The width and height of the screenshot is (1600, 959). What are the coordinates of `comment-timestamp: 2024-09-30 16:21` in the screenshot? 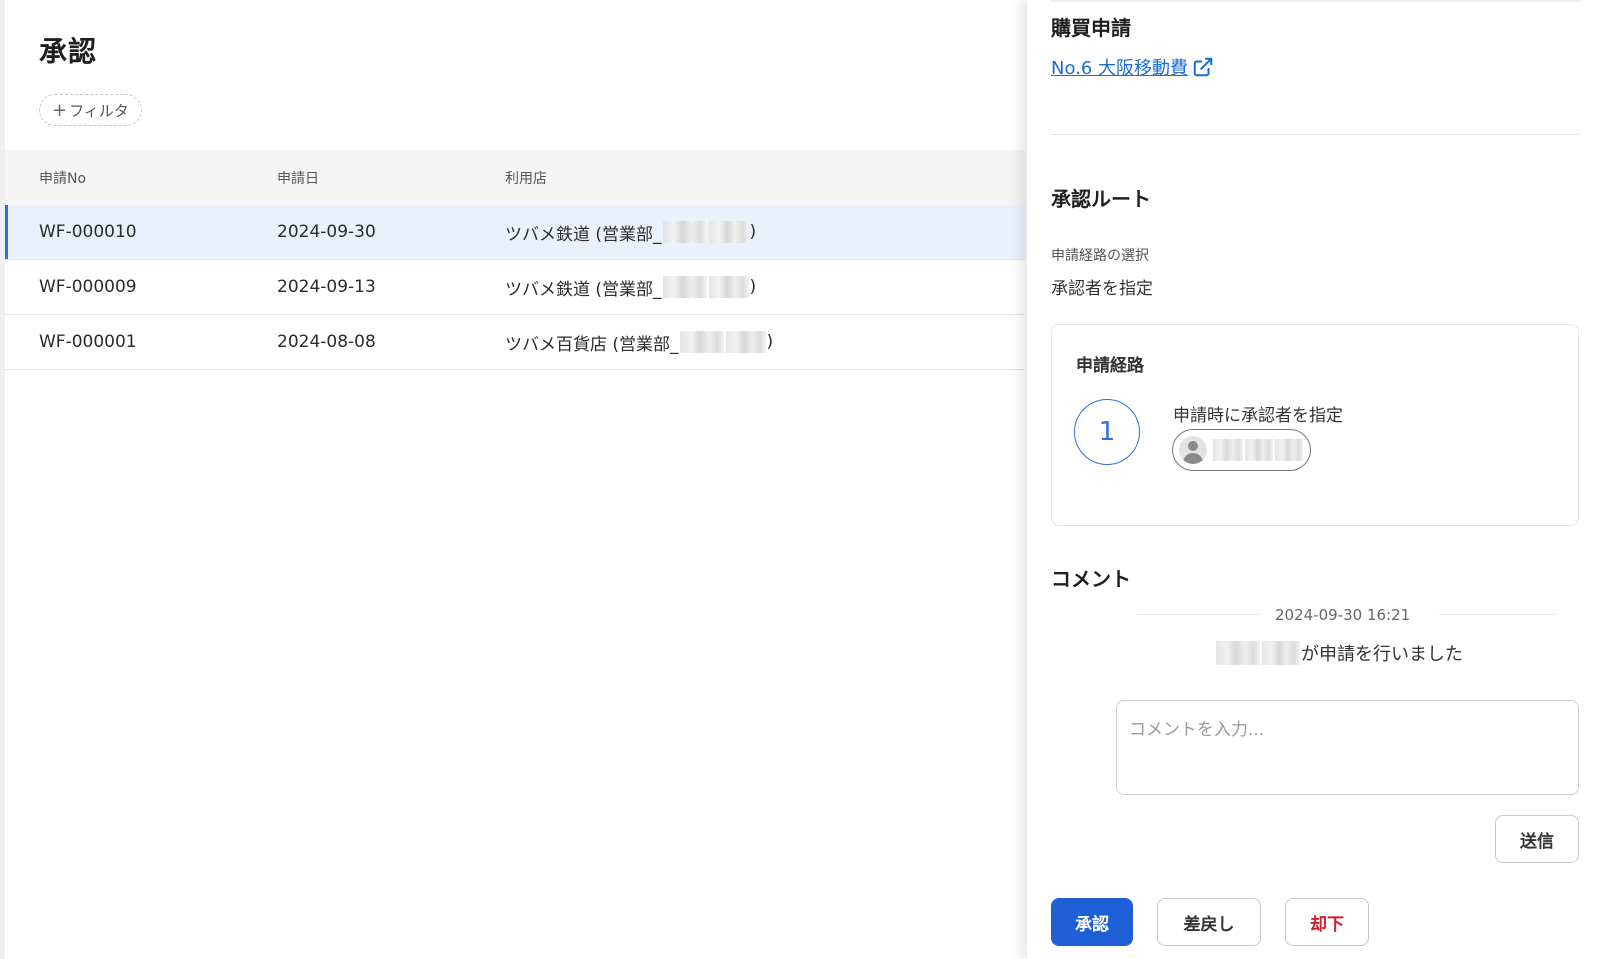 It's located at (1343, 615).